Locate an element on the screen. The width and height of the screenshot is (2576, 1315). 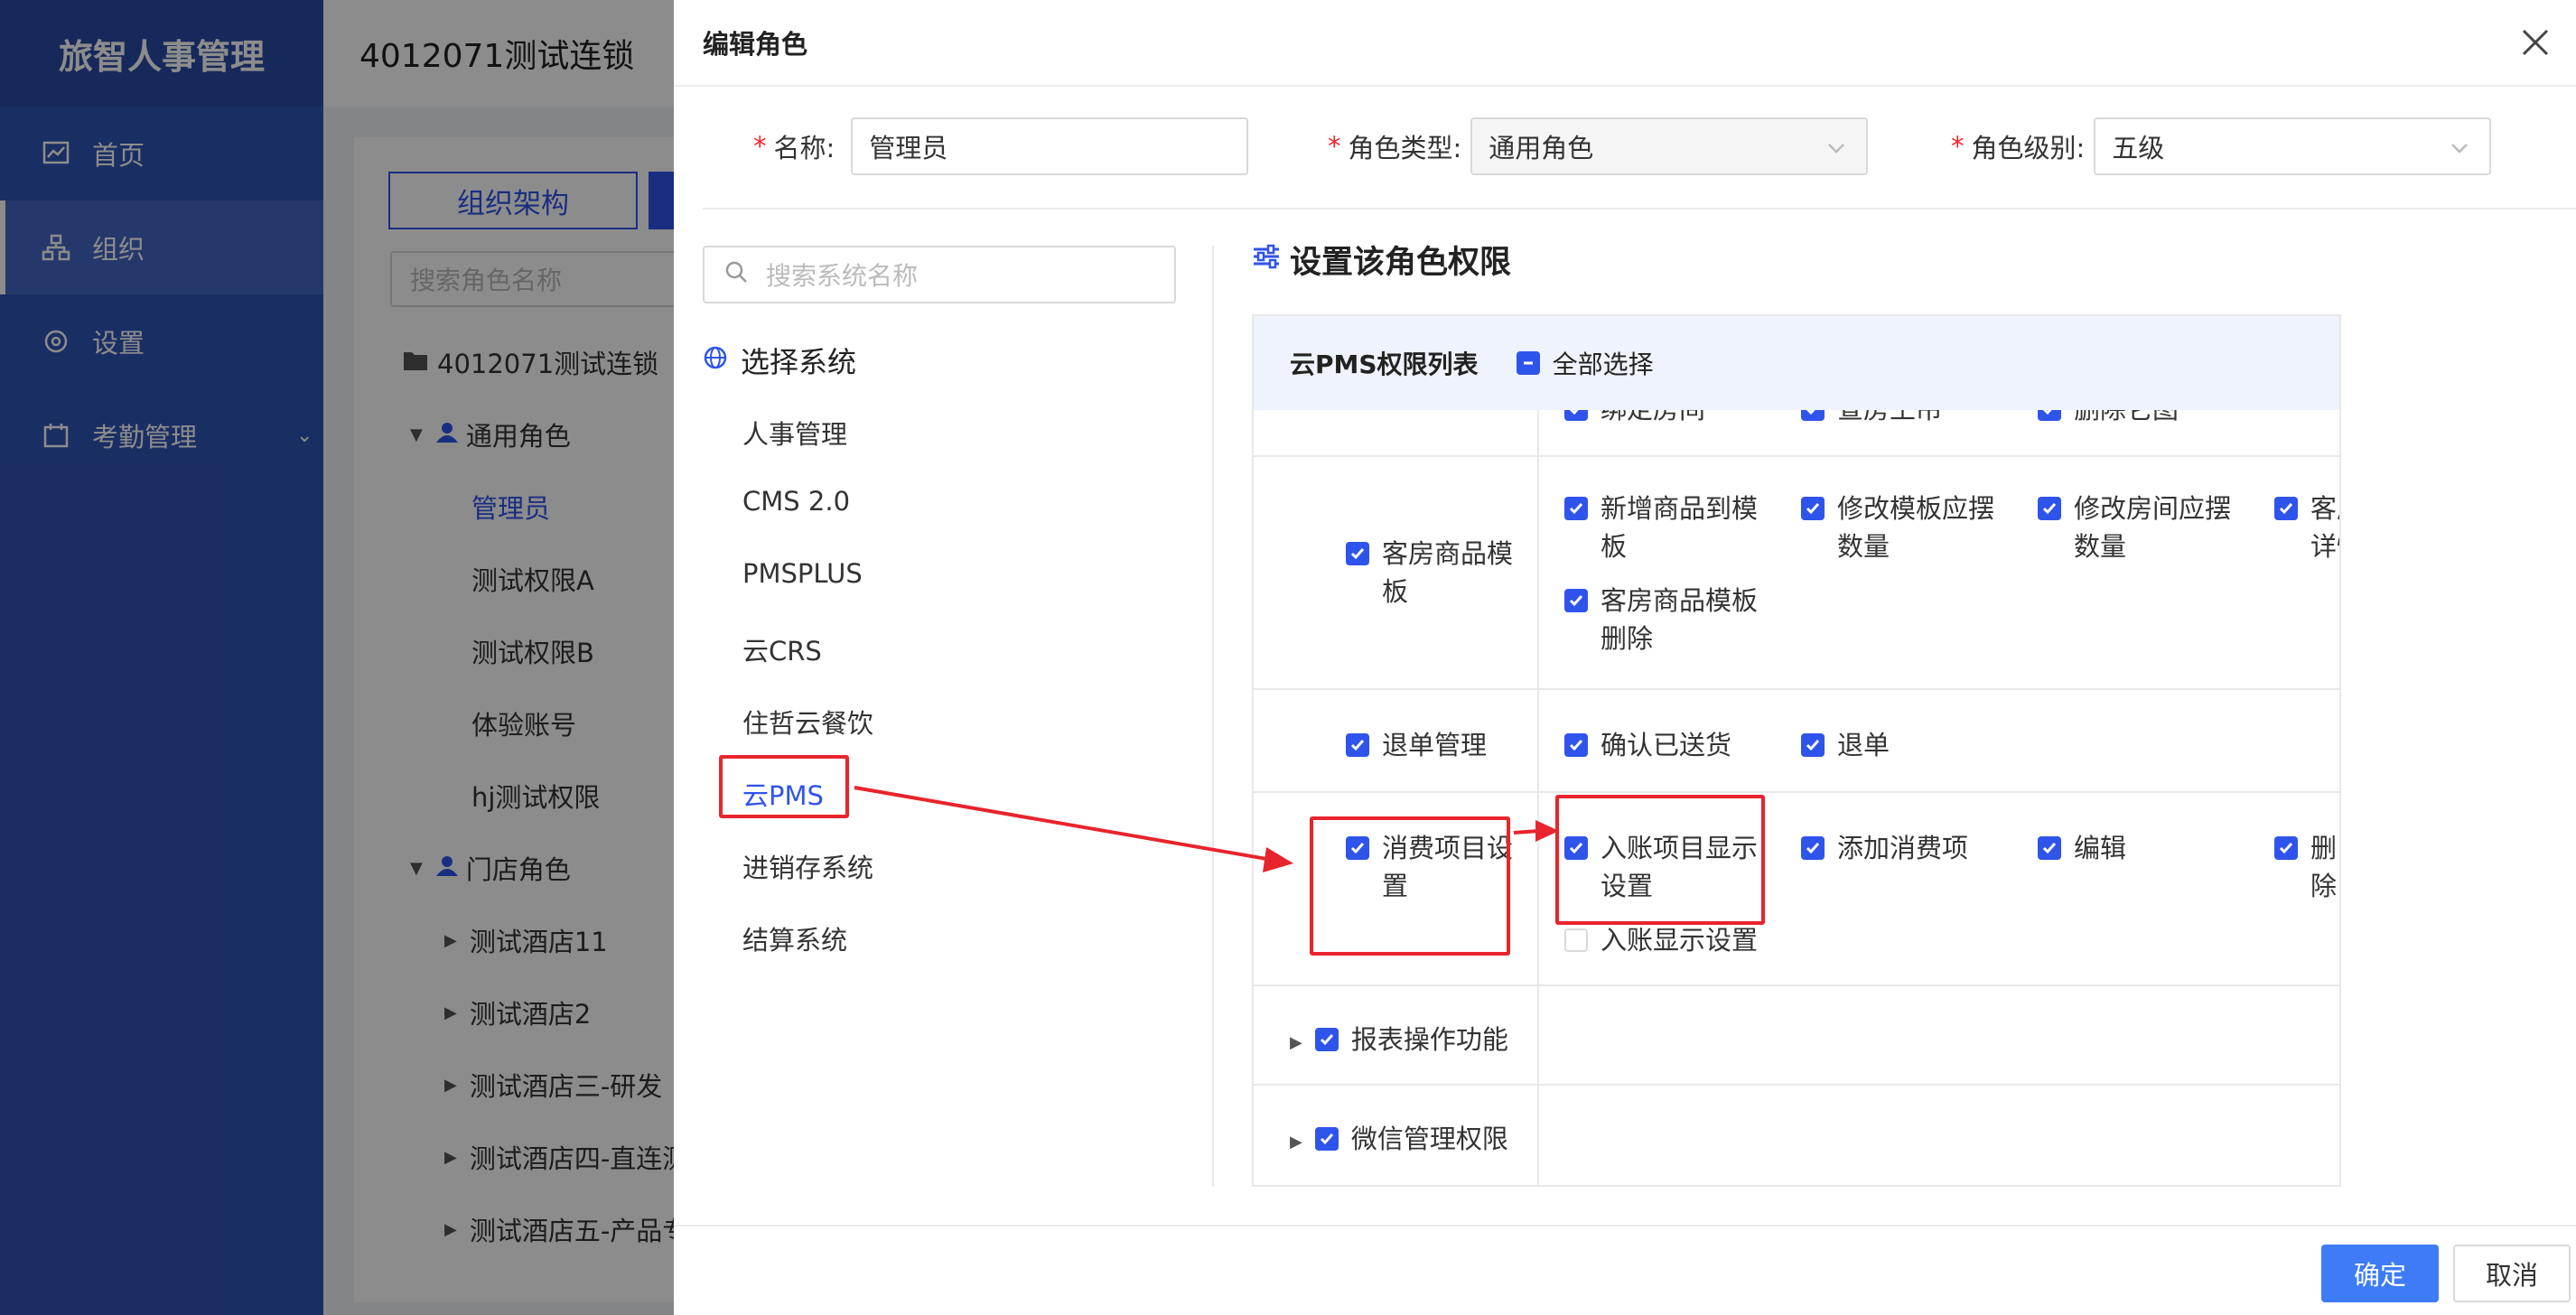
permission-checkbox: 修改房间应摆数量 is located at coordinates (2146, 527).